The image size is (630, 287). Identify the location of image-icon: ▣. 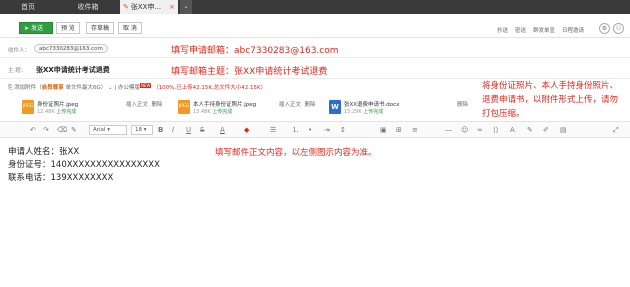
(383, 130).